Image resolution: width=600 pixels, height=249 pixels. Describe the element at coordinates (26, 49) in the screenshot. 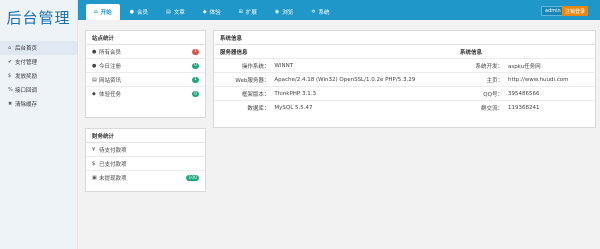

I see `sidebar-item-label: 后台首页` at that location.